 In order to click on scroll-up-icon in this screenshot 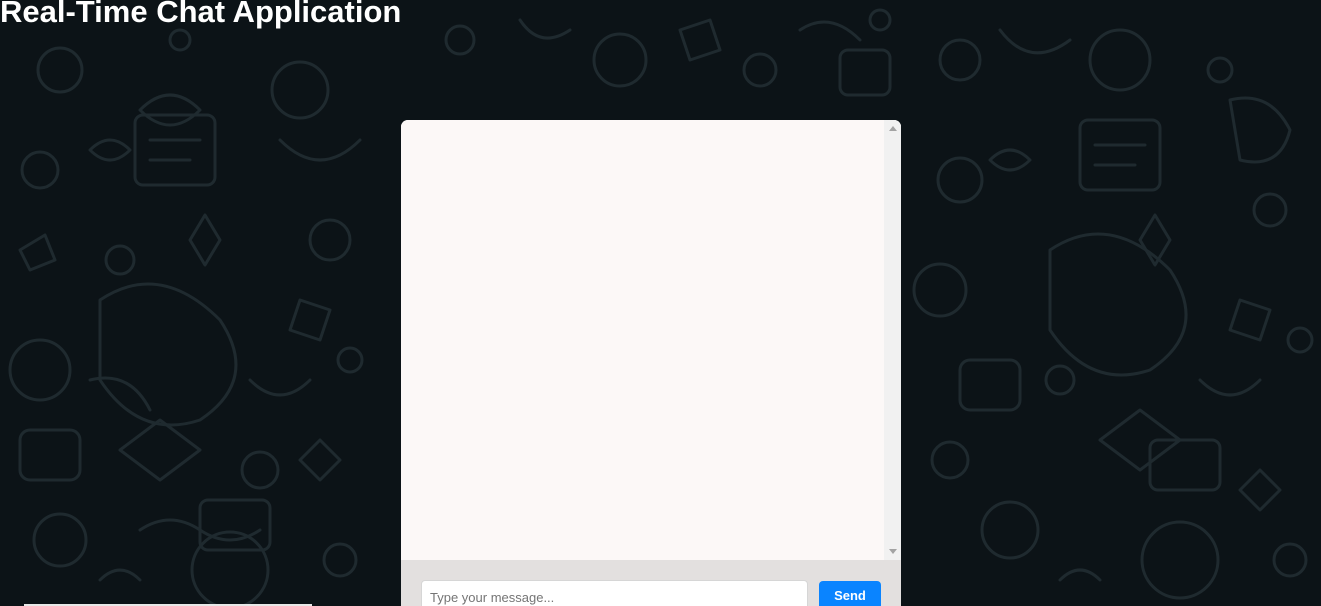, I will do `click(893, 128)`.